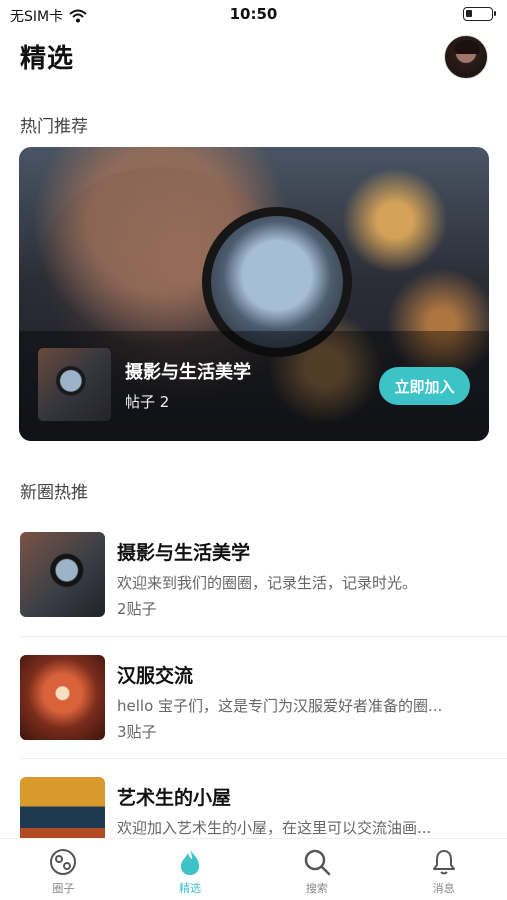 This screenshot has width=507, height=900. I want to click on item-title: 摄影与生活美学, so click(184, 553).